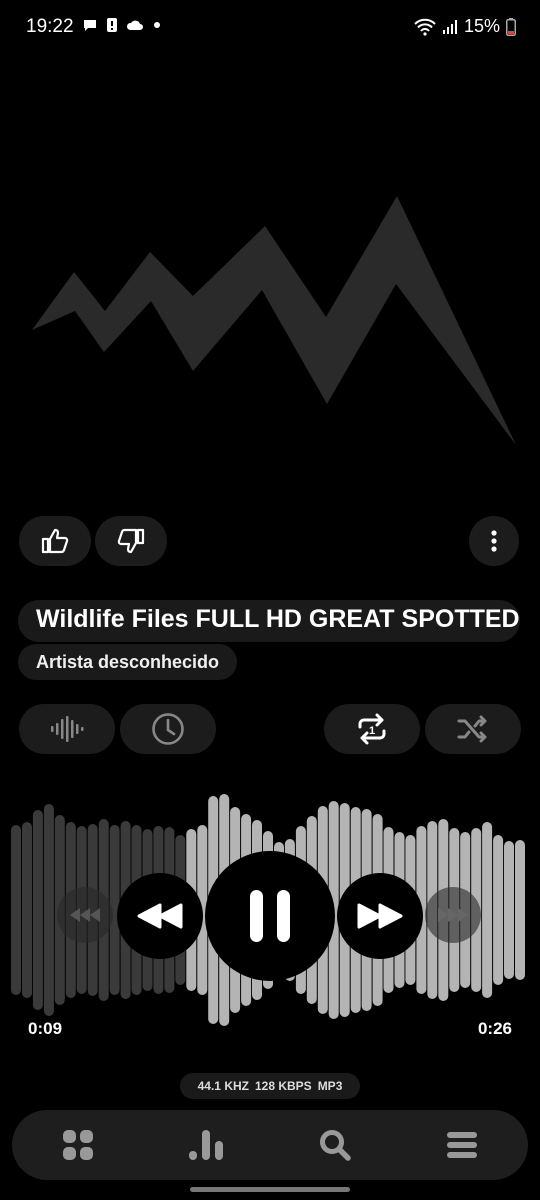 Image resolution: width=540 pixels, height=1200 pixels. I want to click on track-title: Wildlife Files FULL HD GREAT SPOTTED, so click(278, 619).